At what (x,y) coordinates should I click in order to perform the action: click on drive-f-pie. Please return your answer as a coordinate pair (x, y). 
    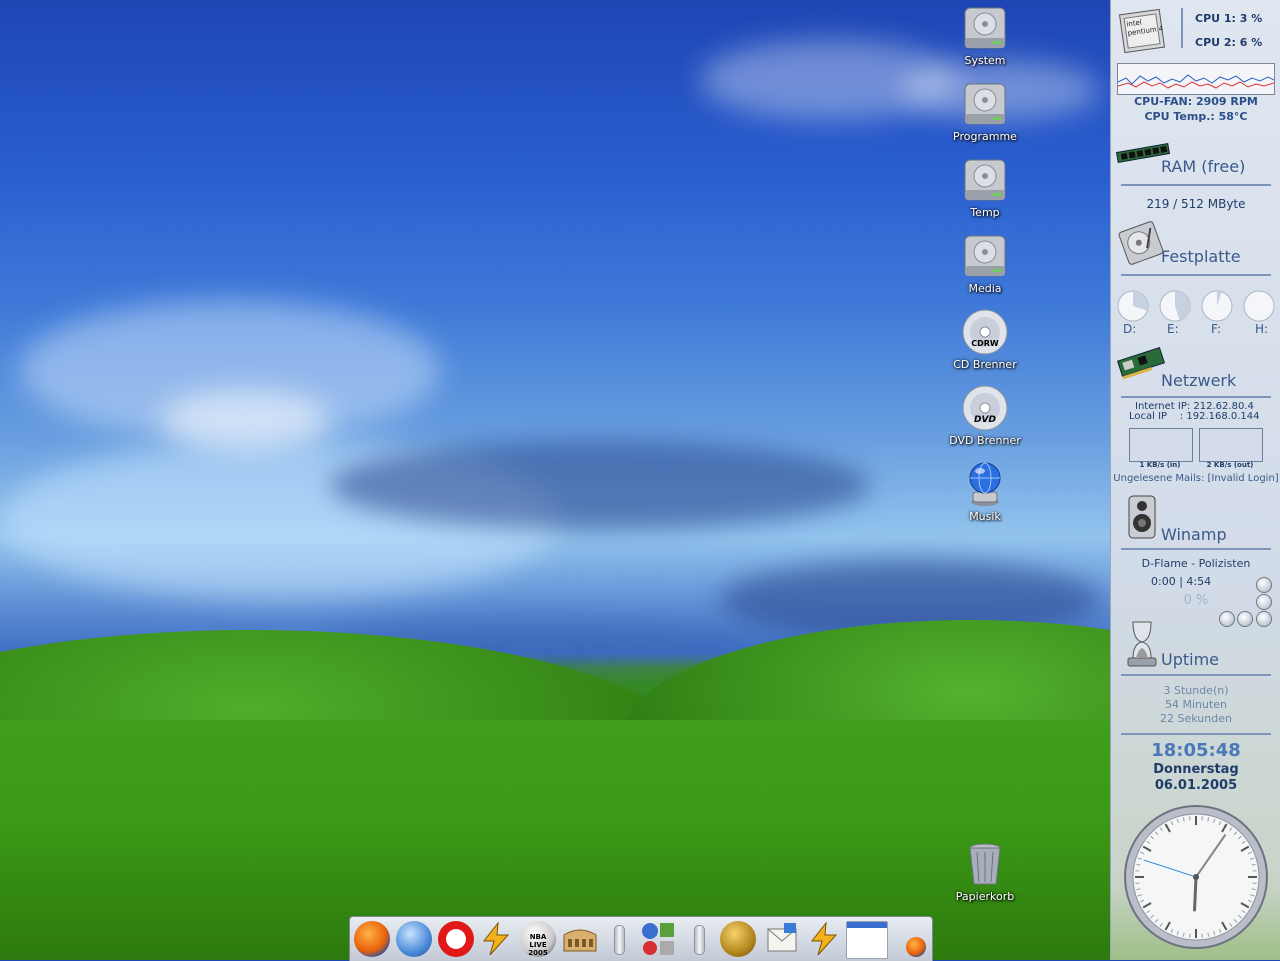
    Looking at the image, I should click on (1217, 308).